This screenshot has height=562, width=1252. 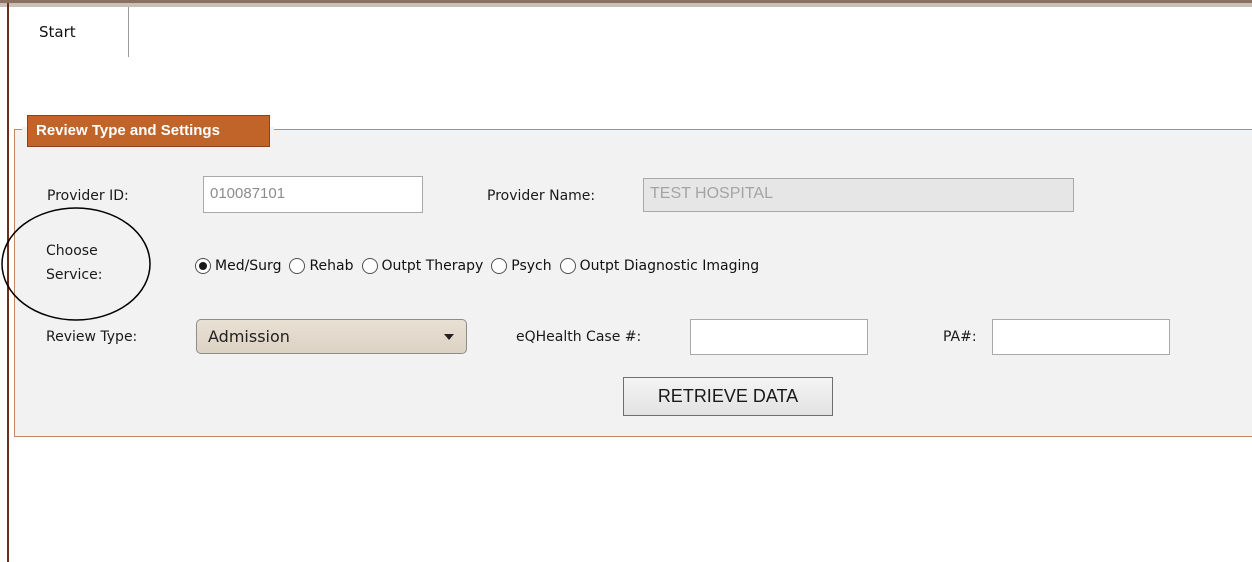 What do you see at coordinates (297, 266) in the screenshot?
I see `radio-rehab-circle` at bounding box center [297, 266].